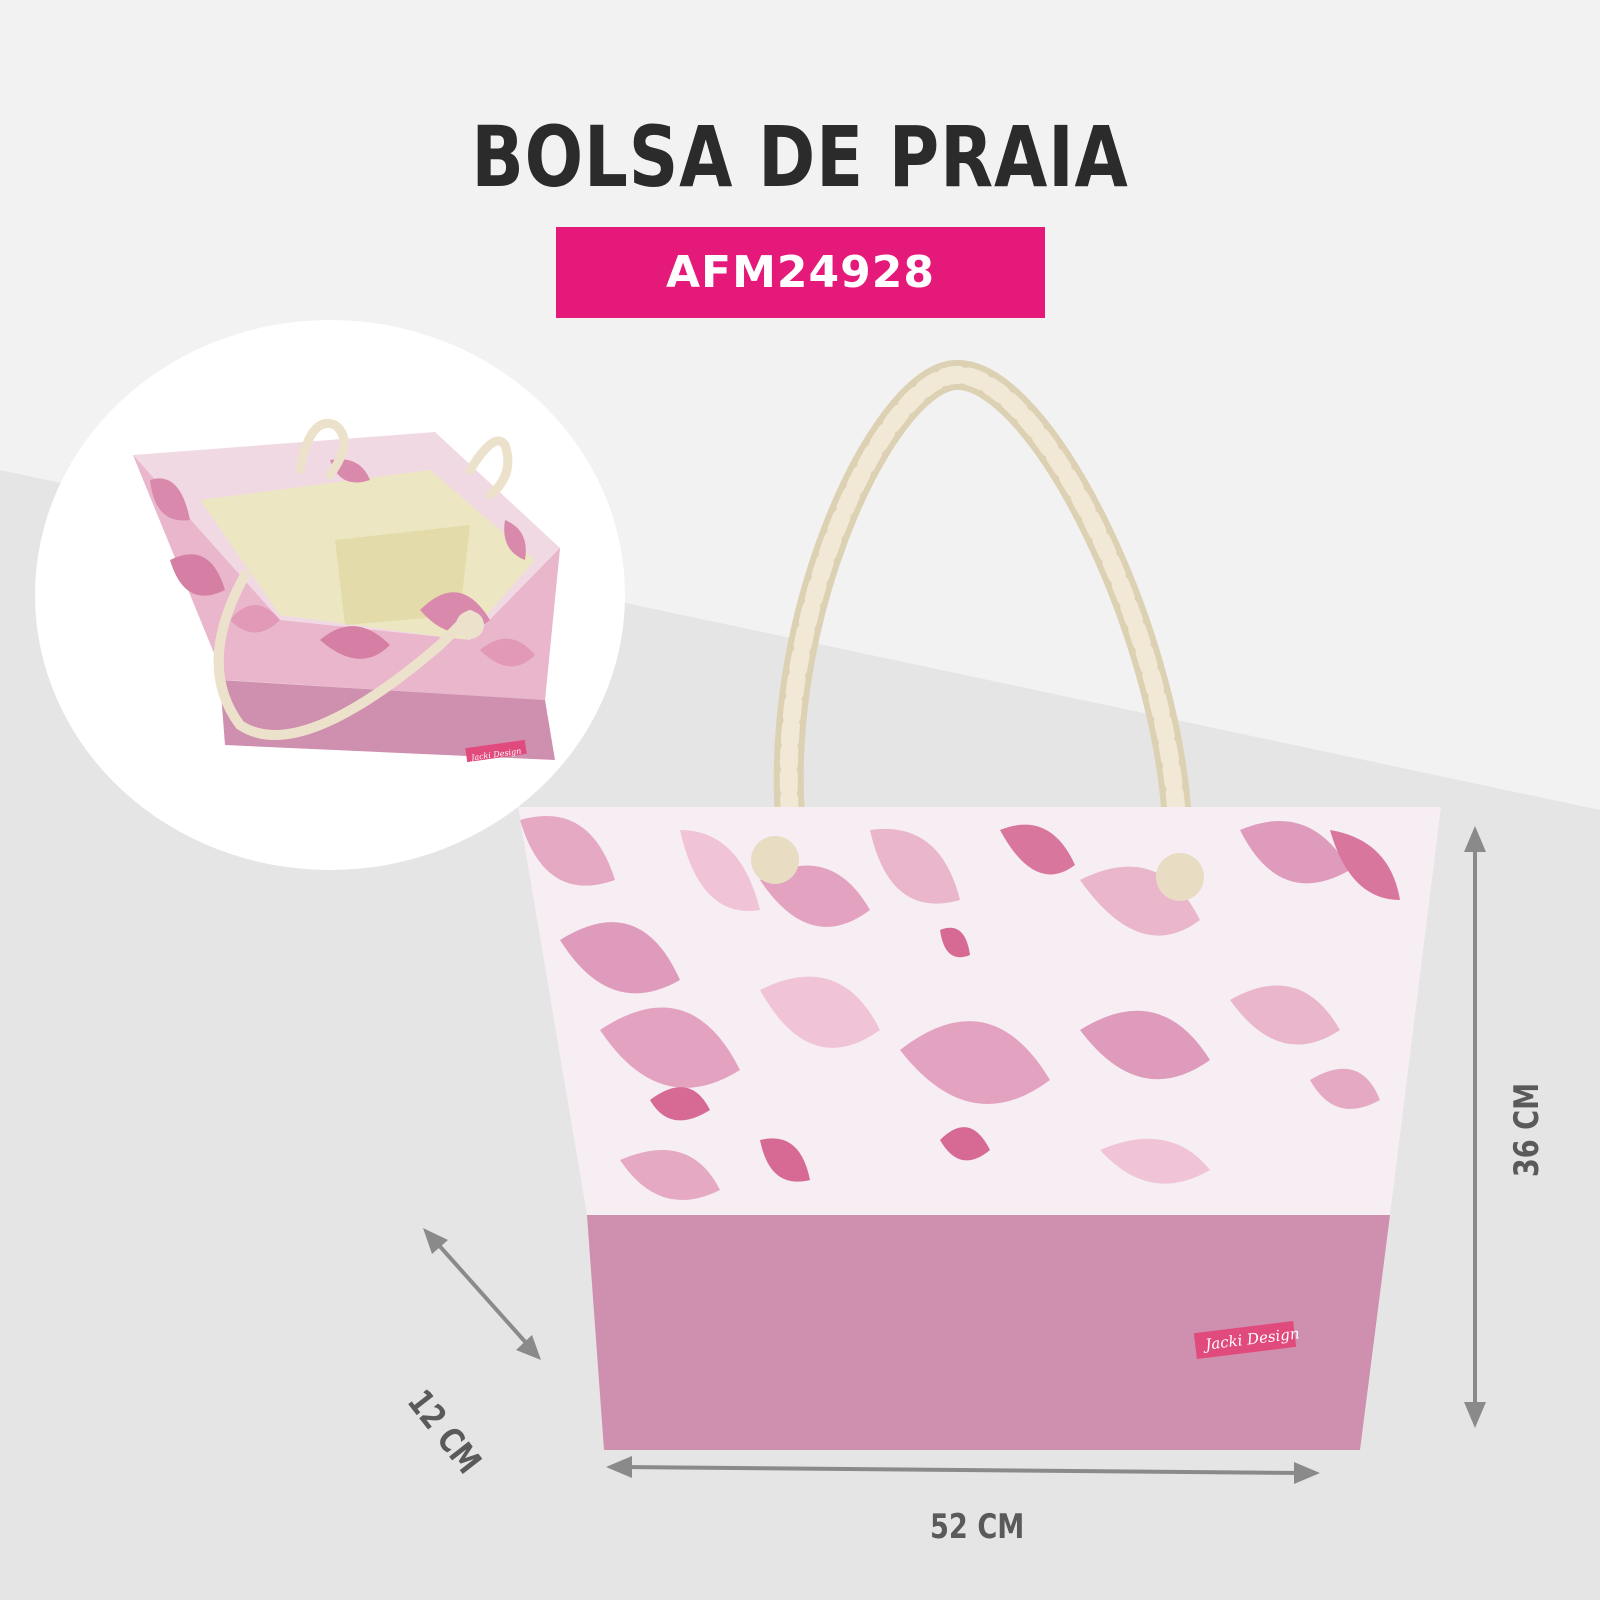  What do you see at coordinates (962, 1470) in the screenshot?
I see `width-arrow` at bounding box center [962, 1470].